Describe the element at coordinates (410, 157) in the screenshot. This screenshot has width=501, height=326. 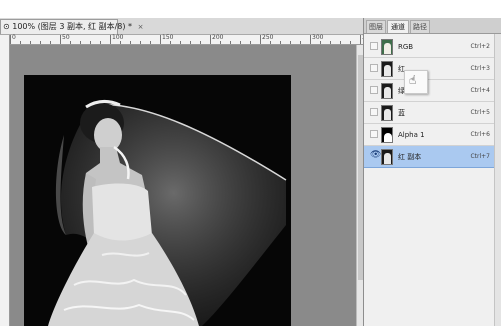
I see `channel-name: 红 副本` at that location.